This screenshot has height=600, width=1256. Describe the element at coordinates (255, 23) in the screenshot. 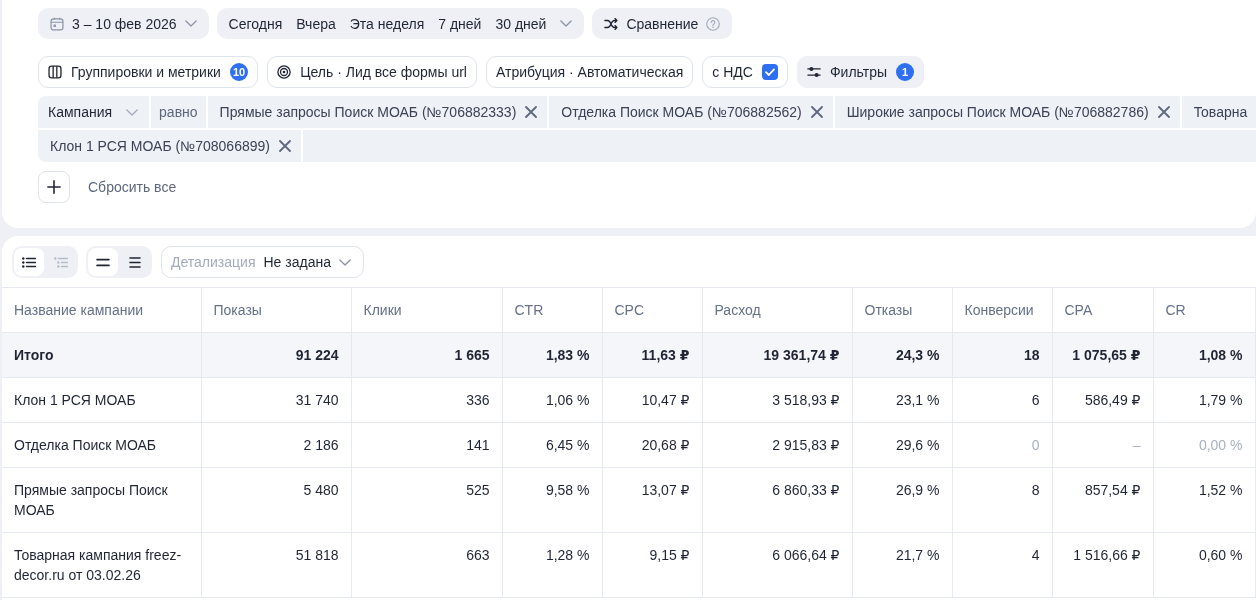

I see `period-preset-button: Сегодня` at that location.